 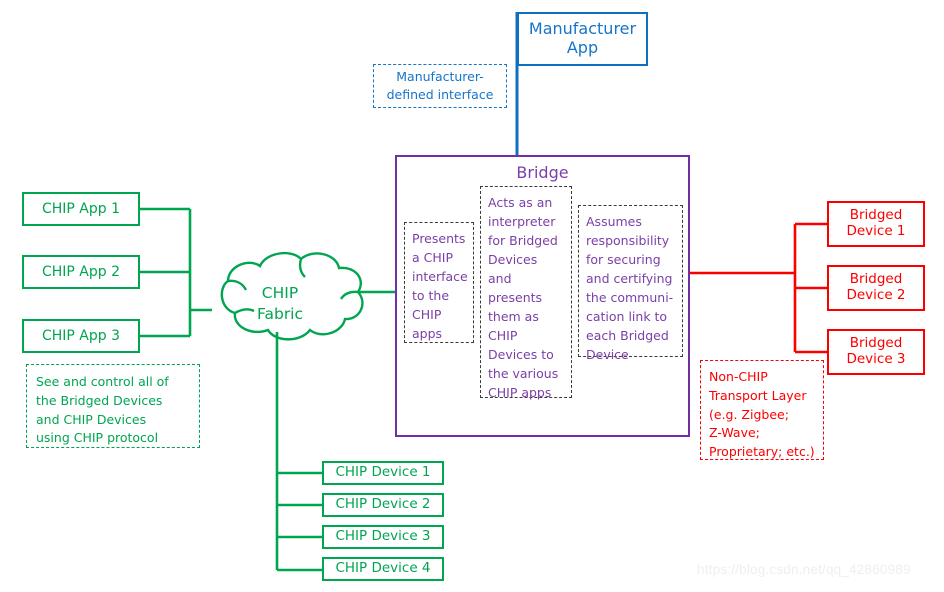 I want to click on bridged-device-1-box: Bridged Device 1, so click(x=876, y=224).